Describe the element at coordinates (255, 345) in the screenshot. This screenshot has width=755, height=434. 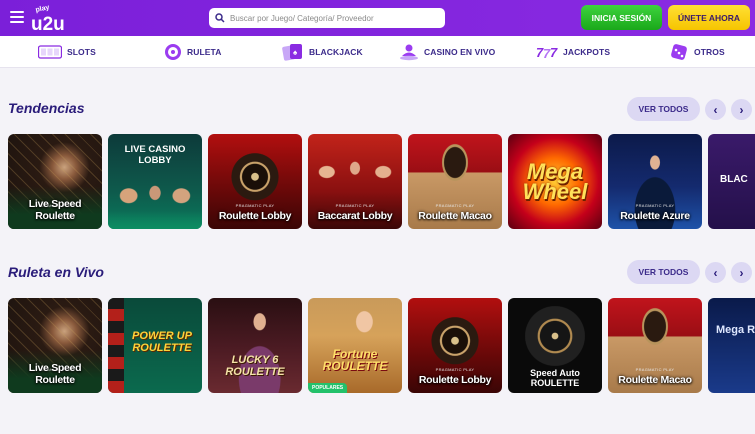
I see `game-tile: LUCKY 6 ROULETTE` at that location.